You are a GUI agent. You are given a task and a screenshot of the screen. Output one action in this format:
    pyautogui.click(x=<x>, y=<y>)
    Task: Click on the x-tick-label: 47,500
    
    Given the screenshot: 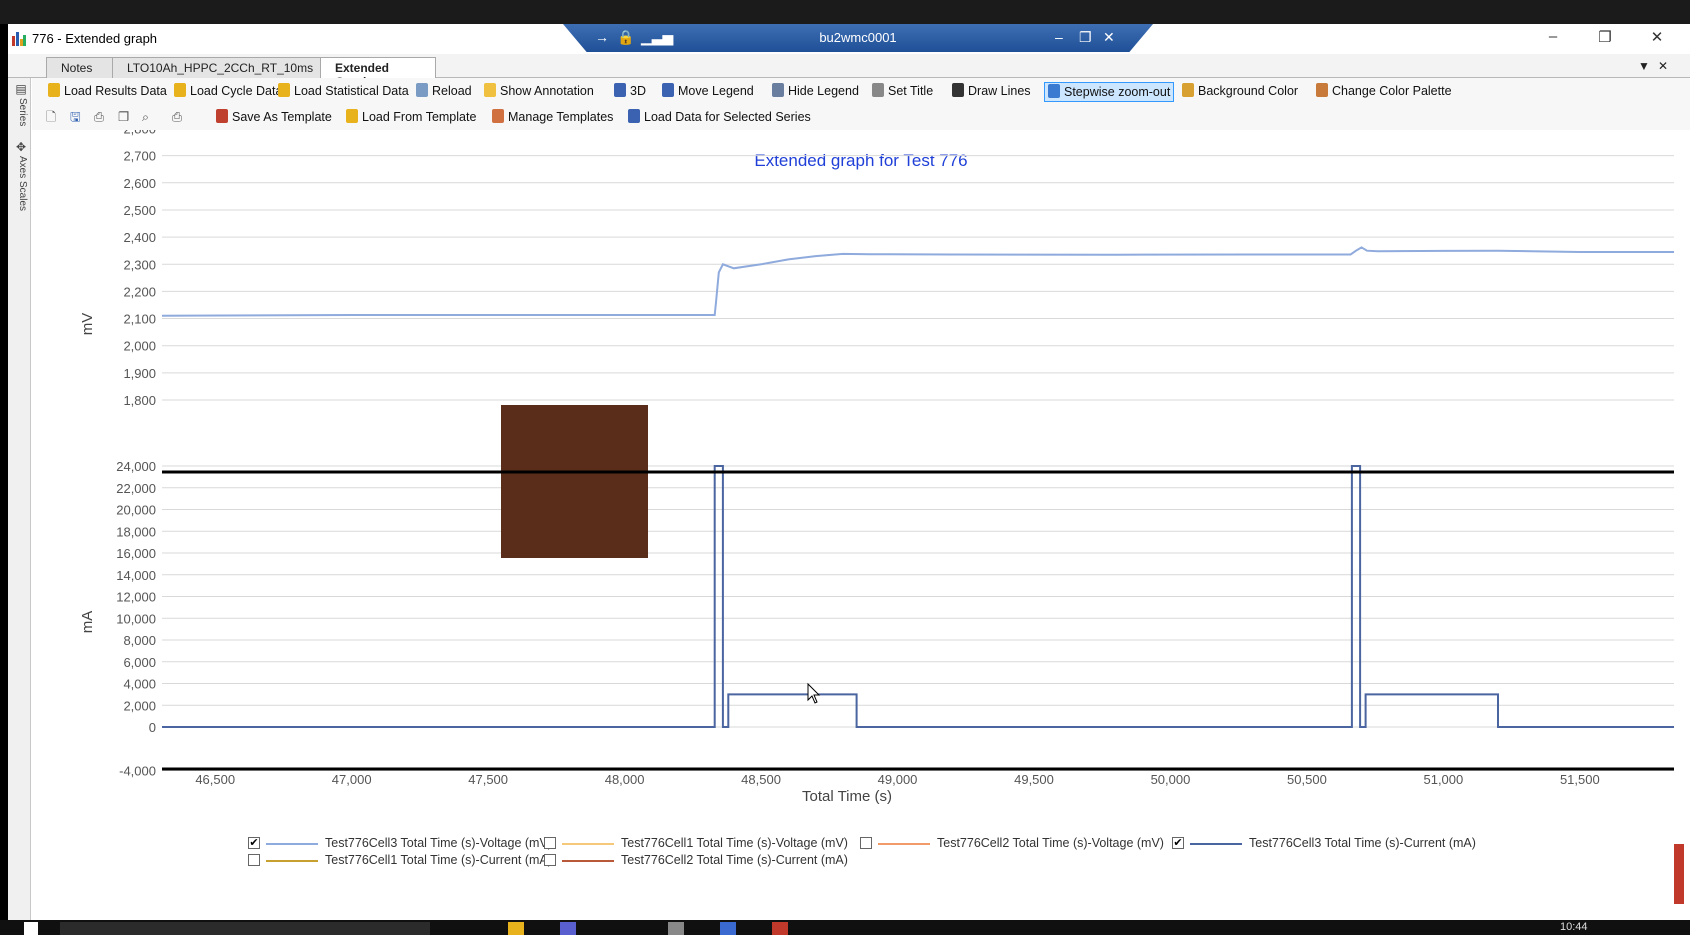 What is the action you would take?
    pyautogui.click(x=488, y=779)
    